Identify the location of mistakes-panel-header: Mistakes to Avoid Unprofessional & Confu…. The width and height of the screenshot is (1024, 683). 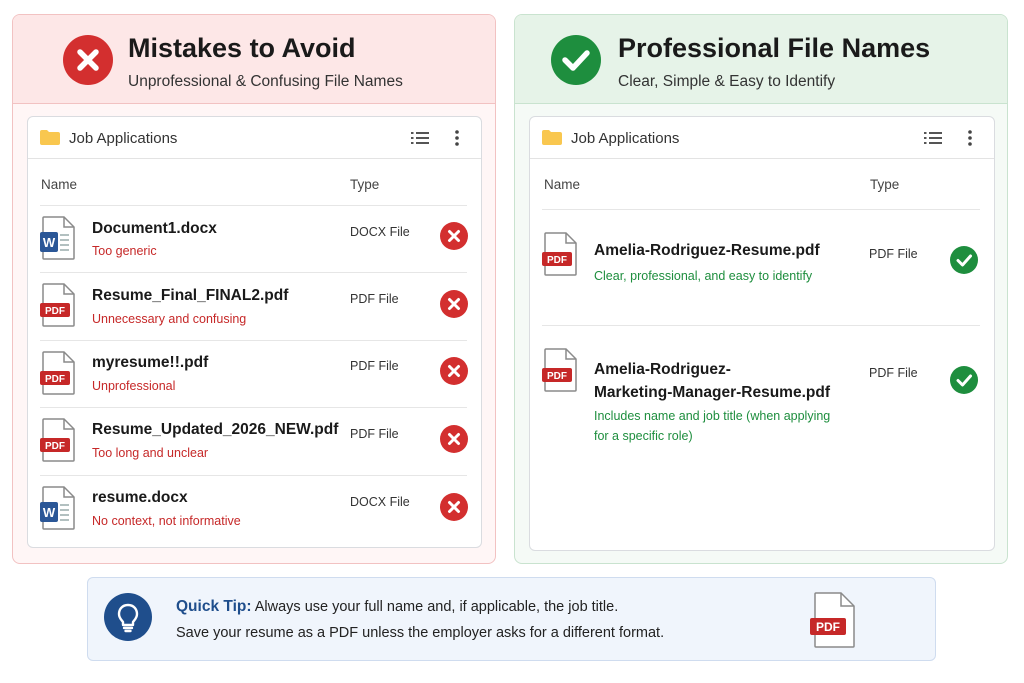
(254, 59).